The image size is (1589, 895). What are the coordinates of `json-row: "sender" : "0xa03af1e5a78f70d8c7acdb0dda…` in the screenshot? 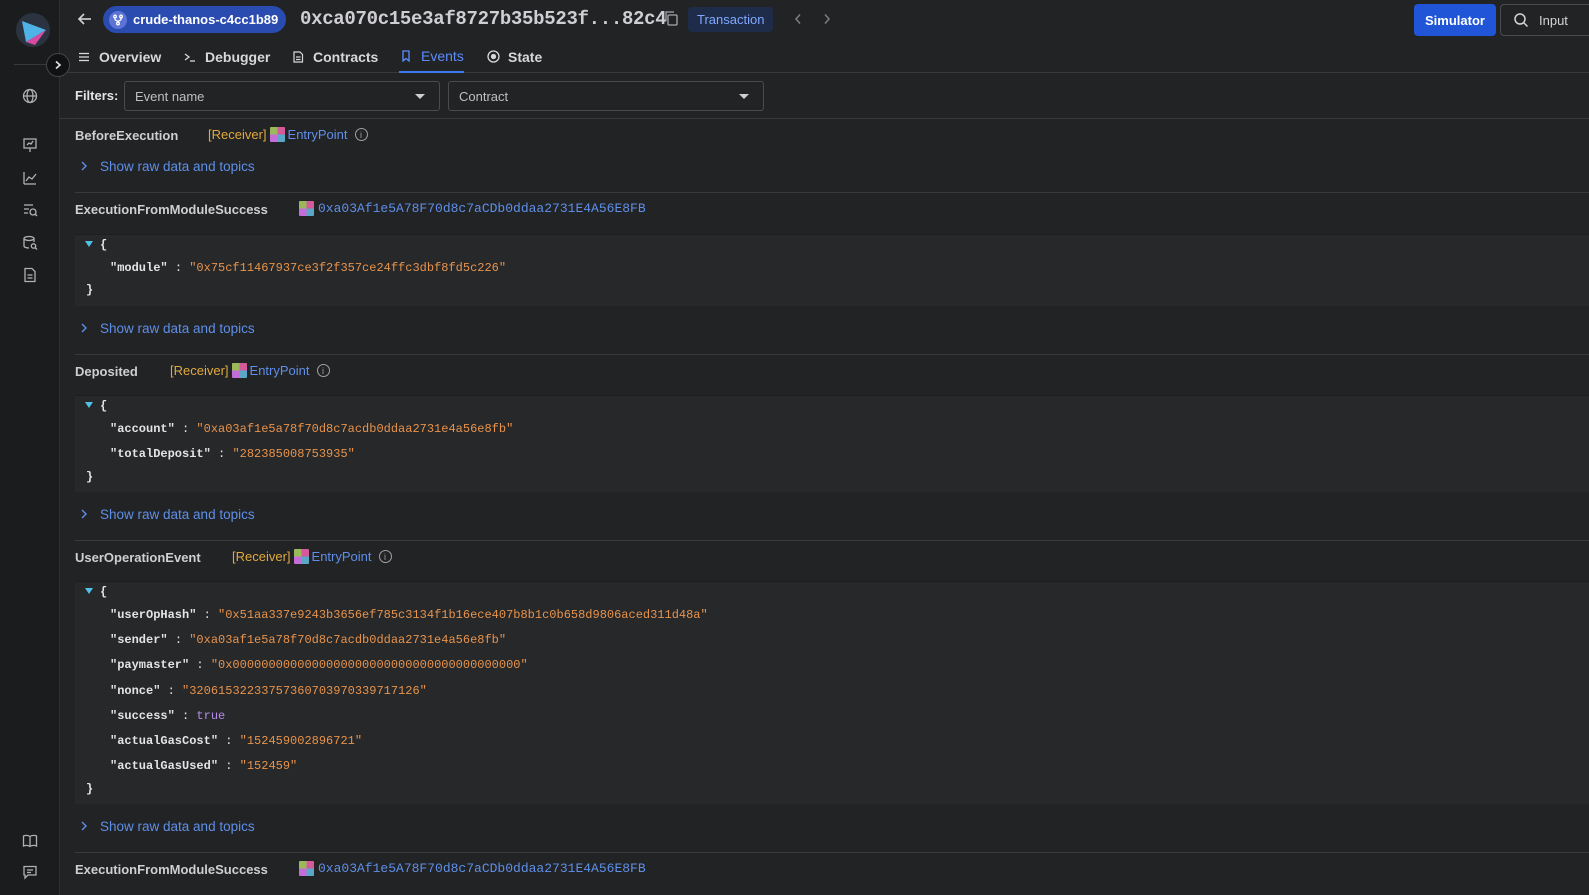 It's located at (308, 640).